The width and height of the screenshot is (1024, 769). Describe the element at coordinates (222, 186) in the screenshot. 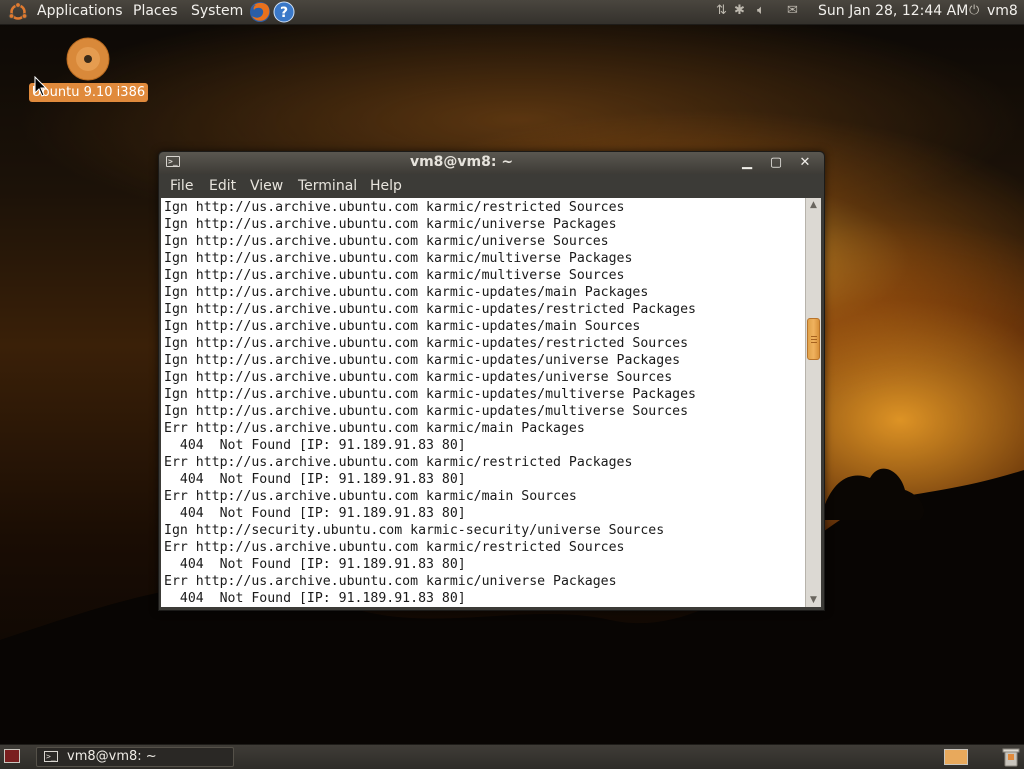

I see `menu-edit: Edit` at that location.